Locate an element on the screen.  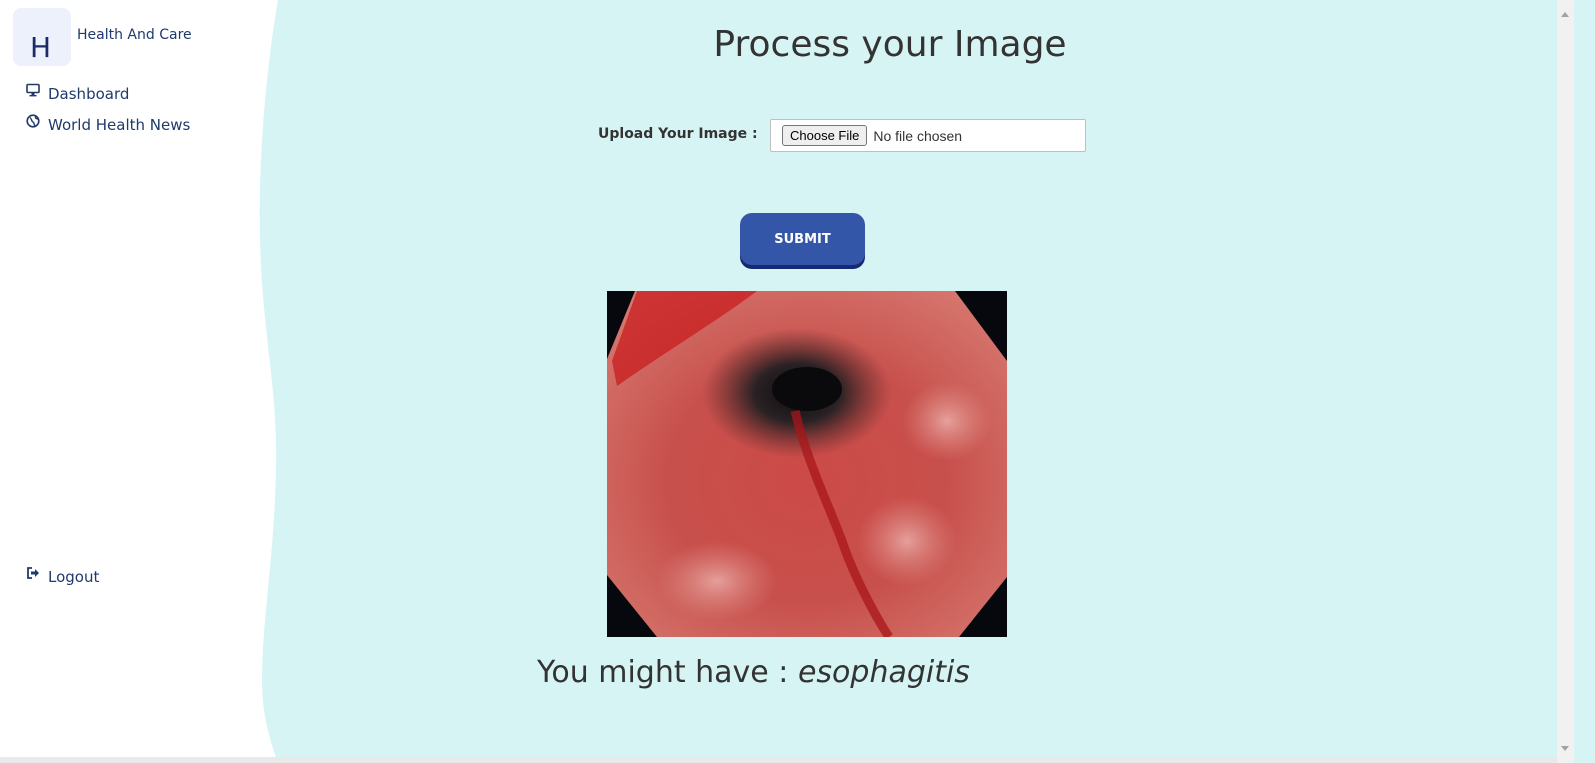
brand-logo: H is located at coordinates (42, 37).